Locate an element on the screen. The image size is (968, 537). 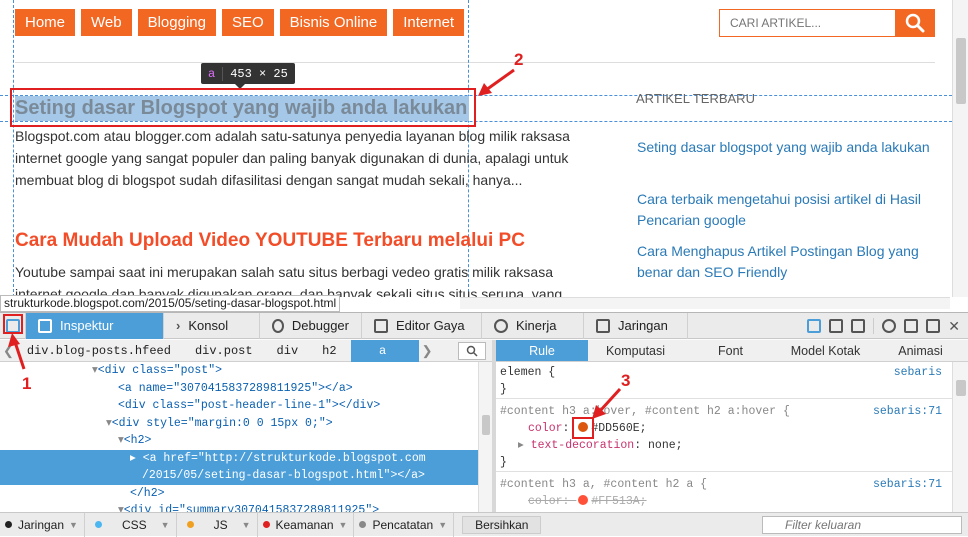
nav-internet: Internet is located at coordinates (429, 22).